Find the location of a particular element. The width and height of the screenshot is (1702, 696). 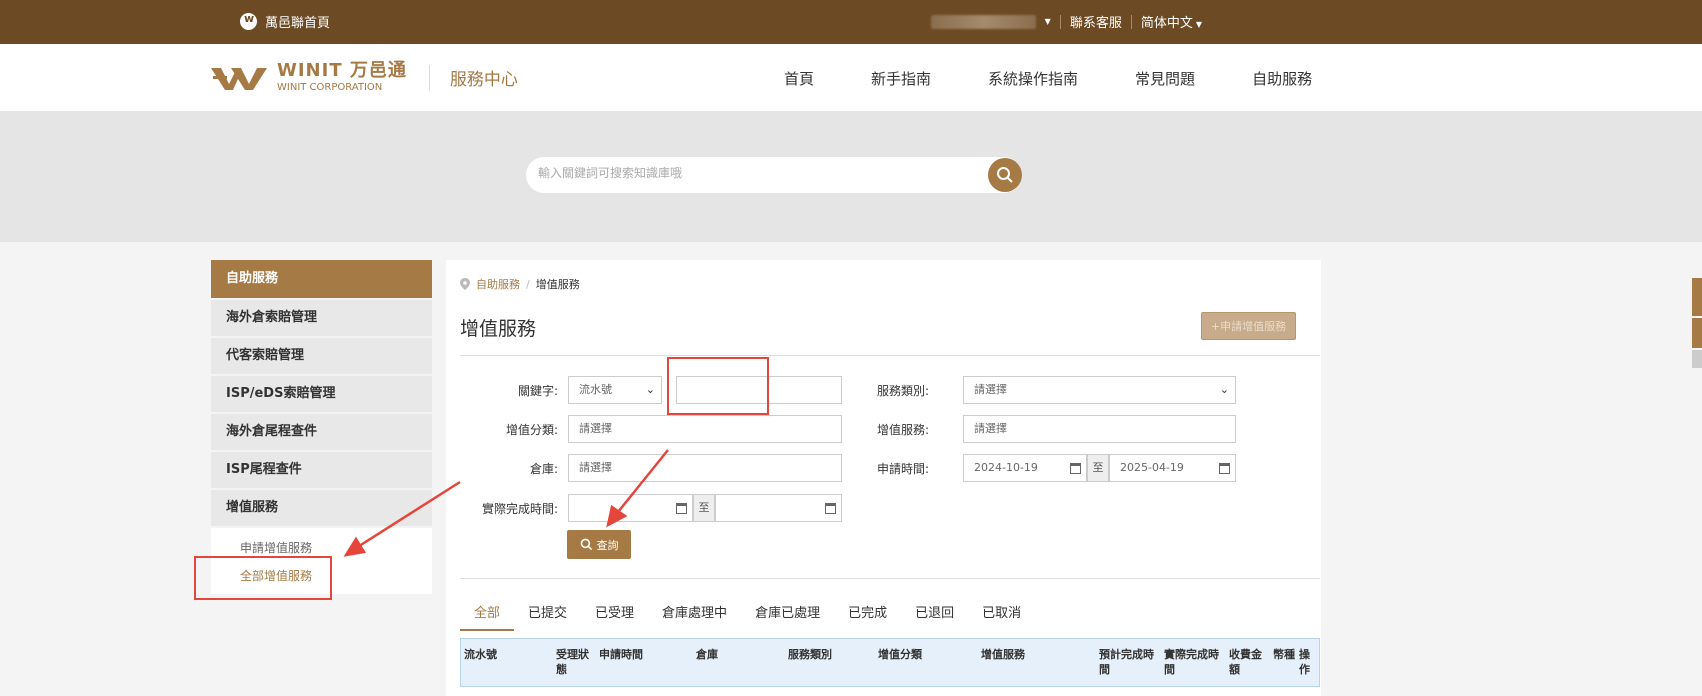

status-tabs: 全部 已提交 已受理 倉庫處理中 倉庫已處理 已完成 已退回 已取消 is located at coordinates (747, 616).